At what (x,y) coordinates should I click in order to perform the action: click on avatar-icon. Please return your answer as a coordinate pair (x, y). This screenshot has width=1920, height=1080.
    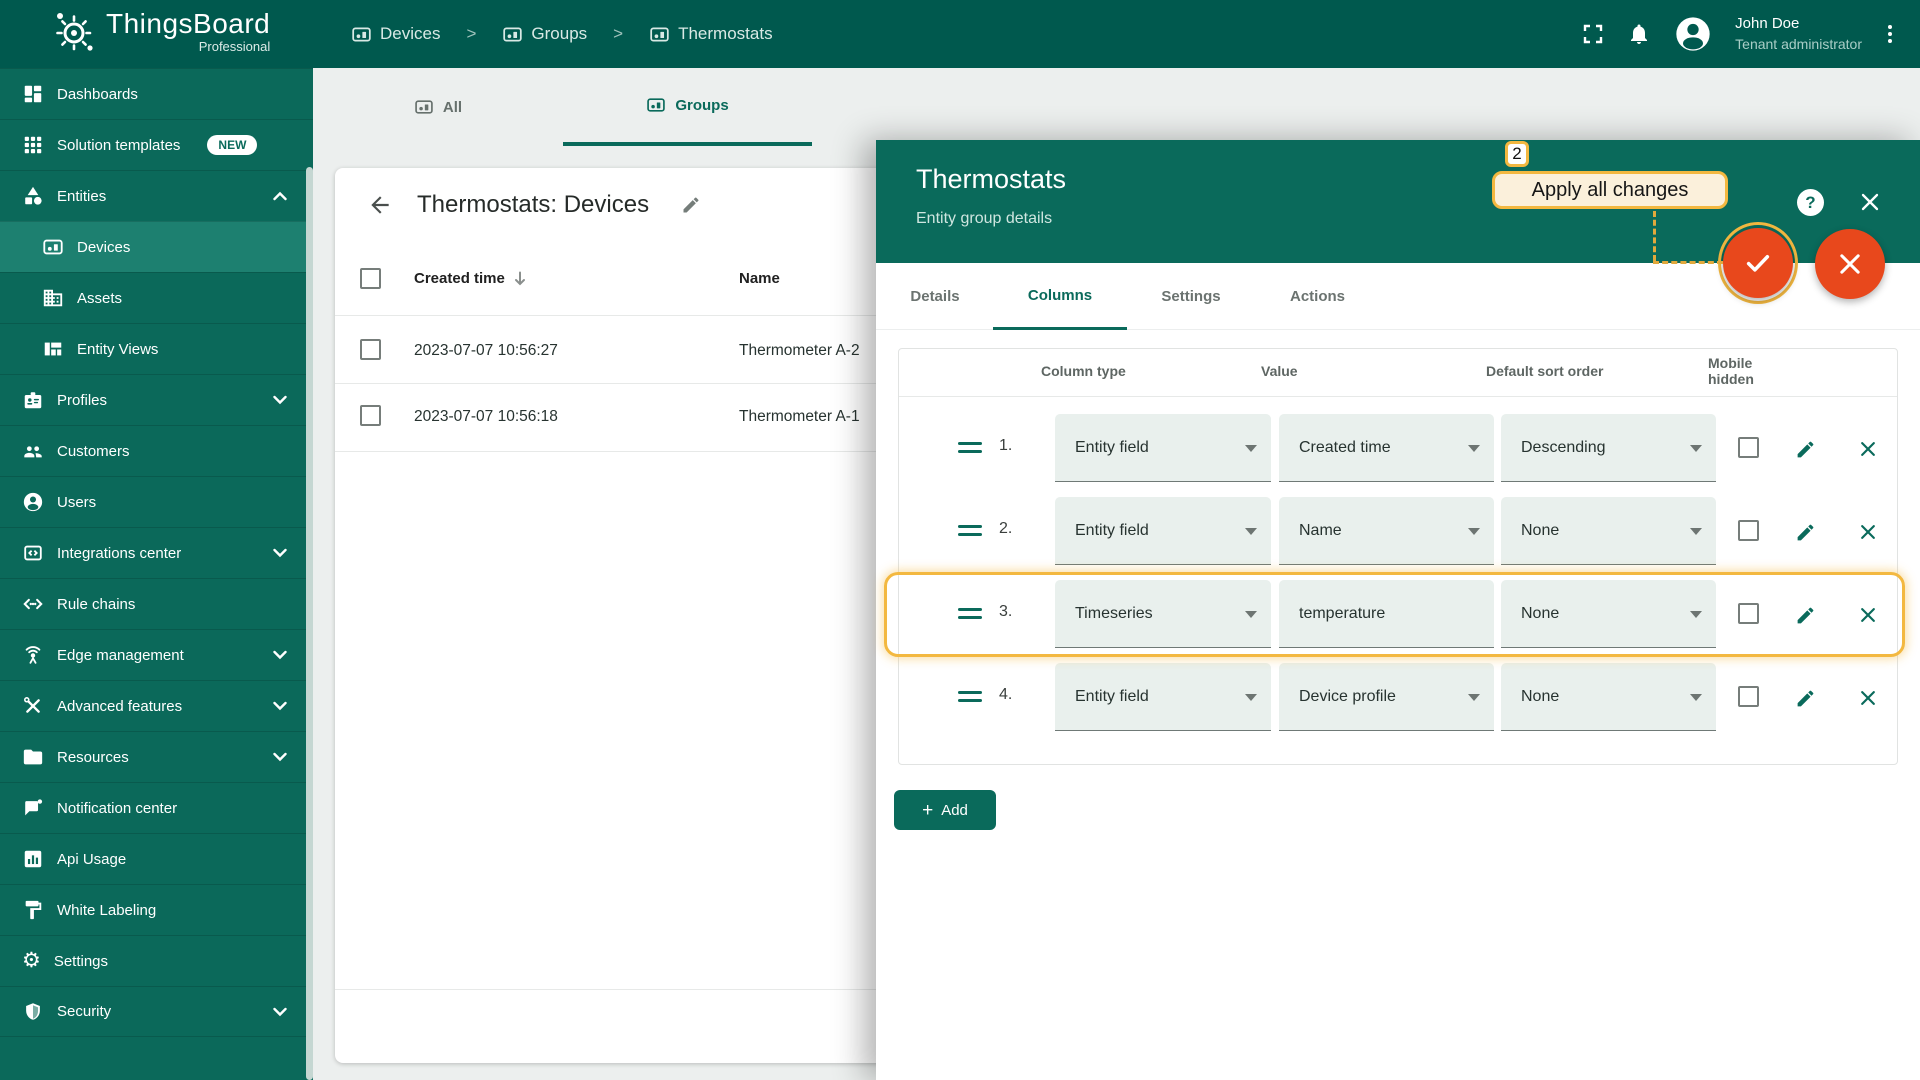
    Looking at the image, I should click on (1693, 34).